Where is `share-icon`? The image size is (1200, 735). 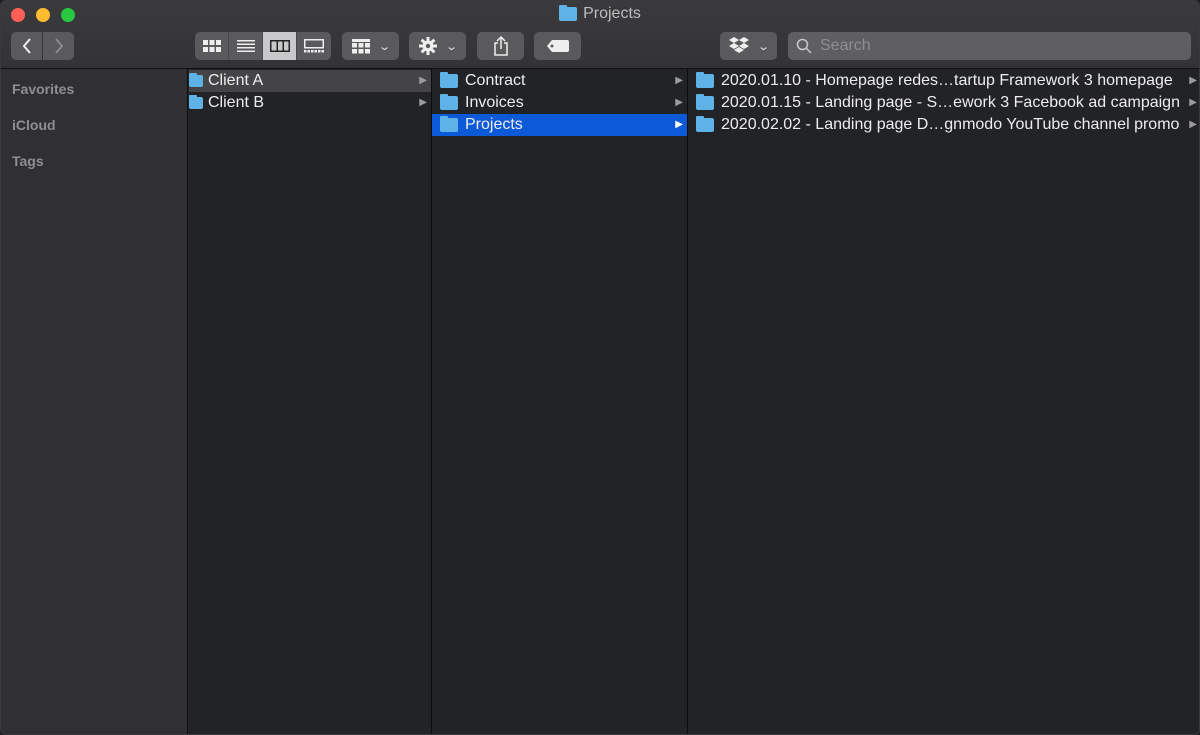
share-icon is located at coordinates (500, 46).